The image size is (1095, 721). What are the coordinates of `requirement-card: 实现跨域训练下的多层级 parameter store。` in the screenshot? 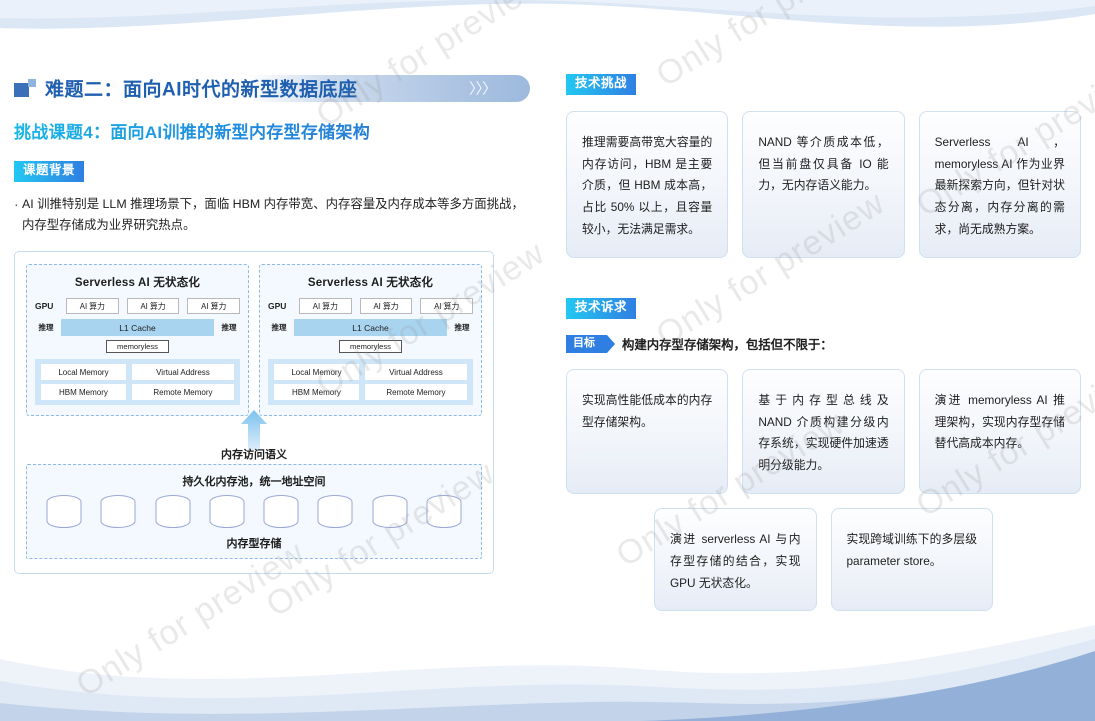 It's located at (911, 560).